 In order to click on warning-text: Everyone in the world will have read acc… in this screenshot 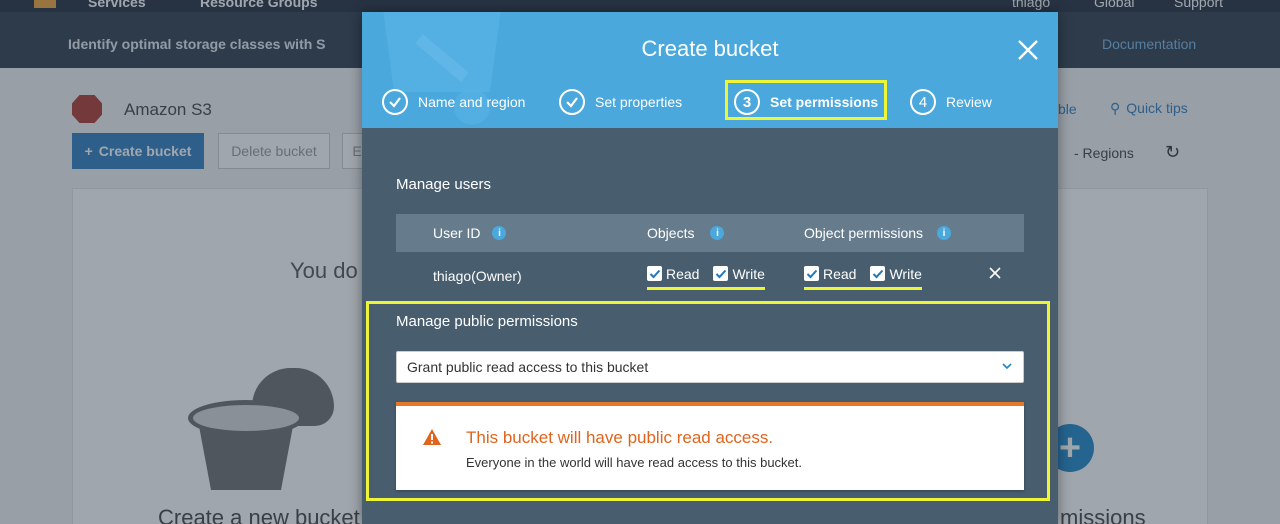, I will do `click(634, 462)`.